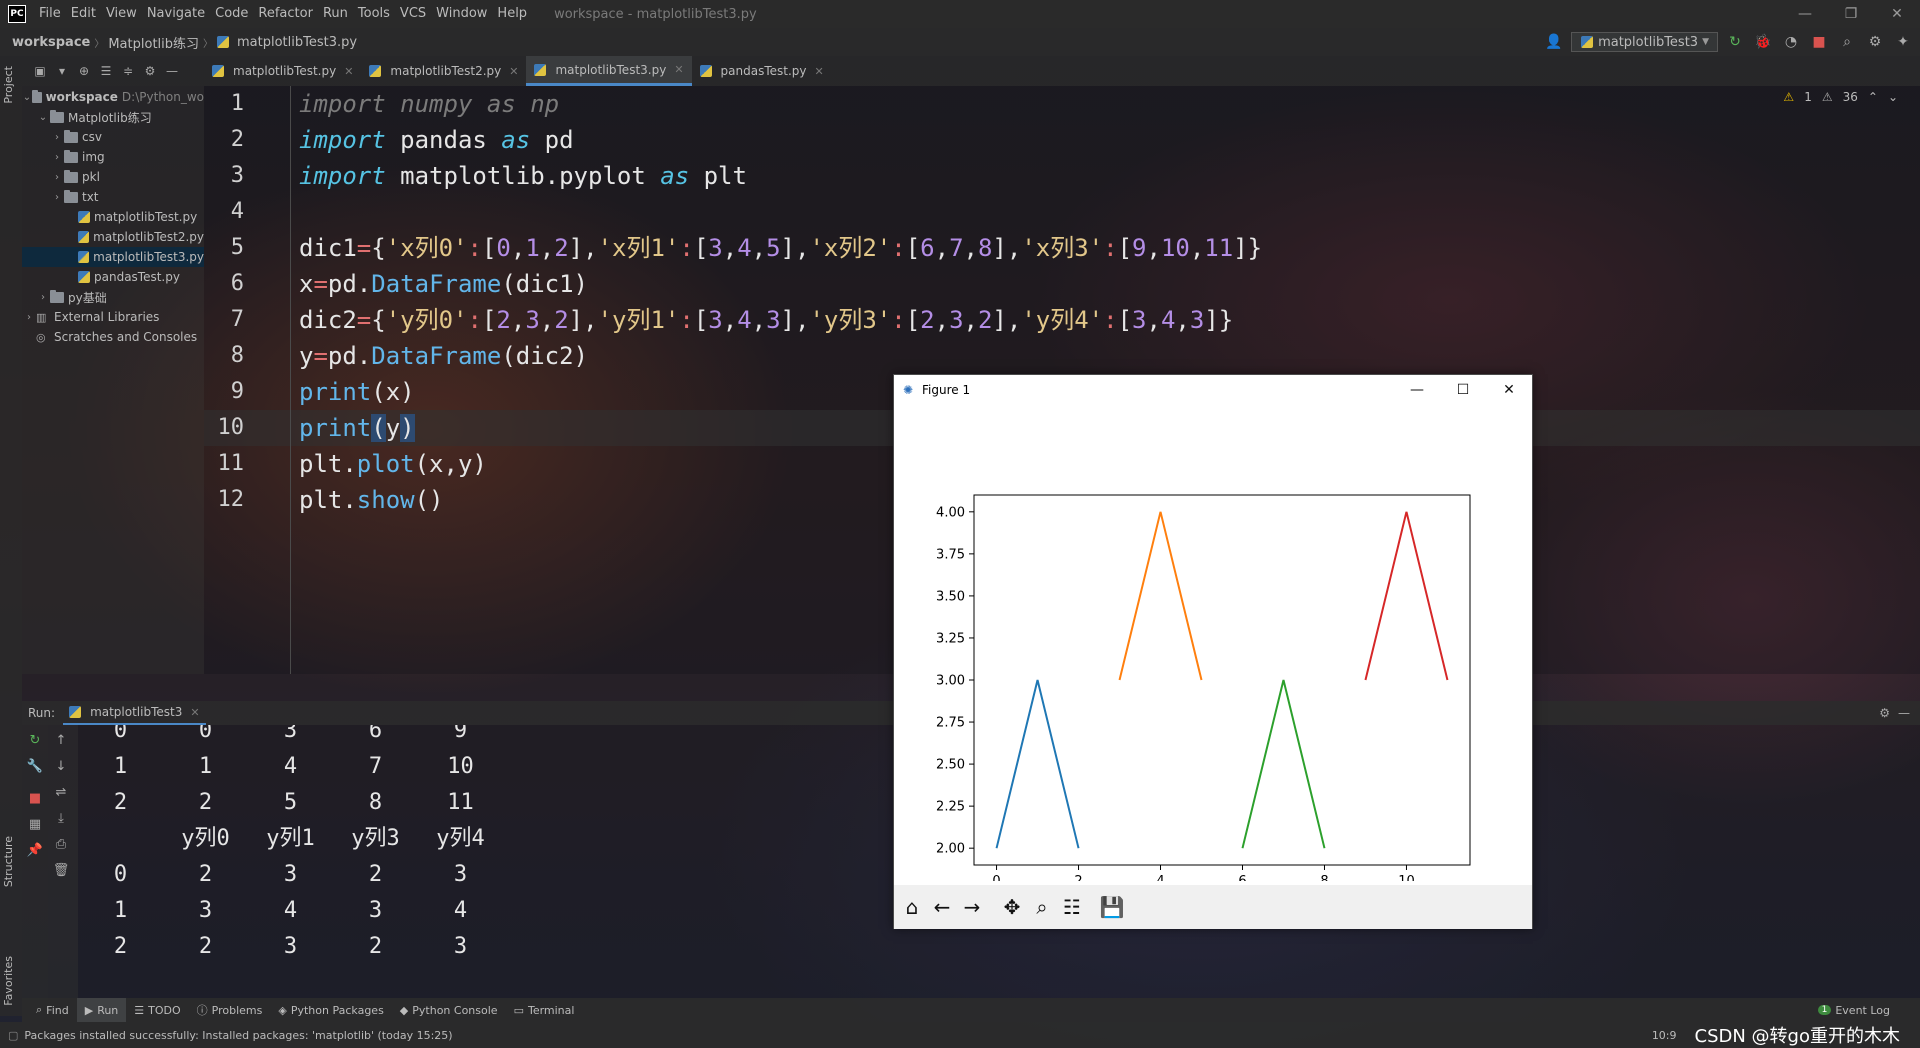 This screenshot has width=1920, height=1048. I want to click on menu-refactor: Refactor, so click(285, 14).